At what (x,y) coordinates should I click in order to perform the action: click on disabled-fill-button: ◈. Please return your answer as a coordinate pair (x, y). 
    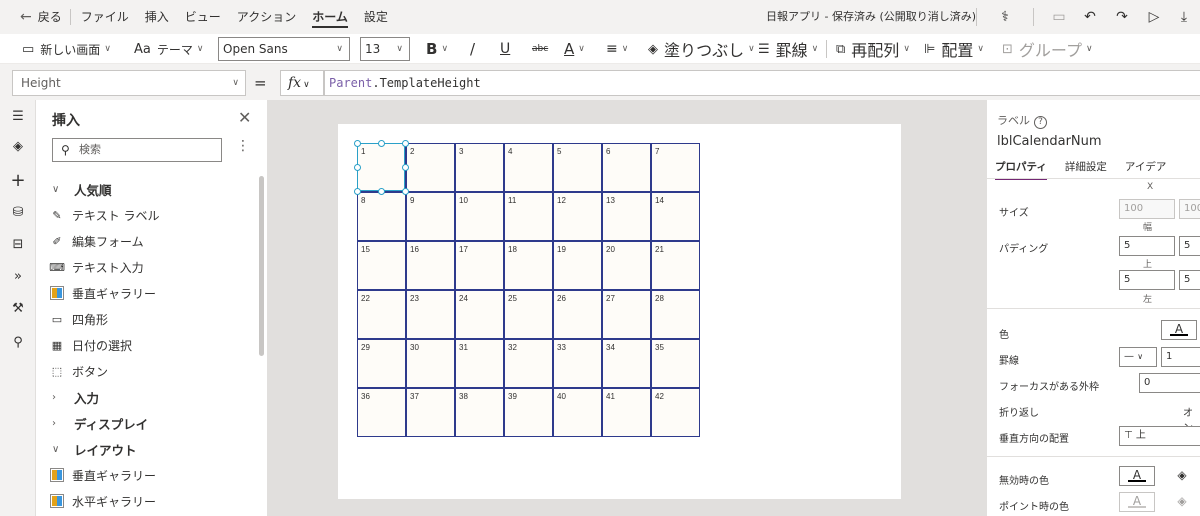
    Looking at the image, I should click on (1181, 476).